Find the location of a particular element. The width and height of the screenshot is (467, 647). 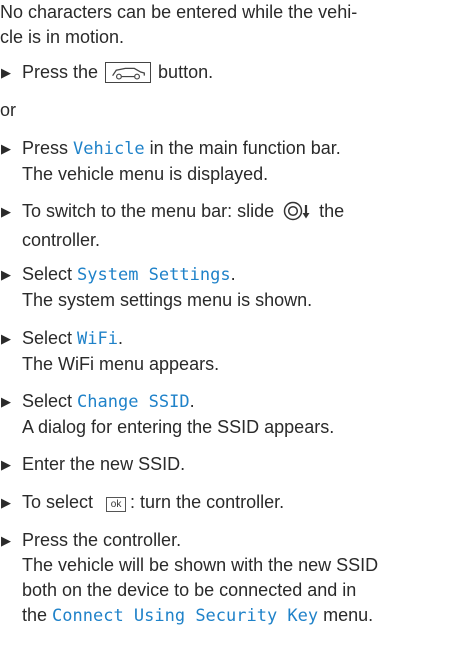

step6-result: A dialog for entering the SSID appears. is located at coordinates (178, 427).